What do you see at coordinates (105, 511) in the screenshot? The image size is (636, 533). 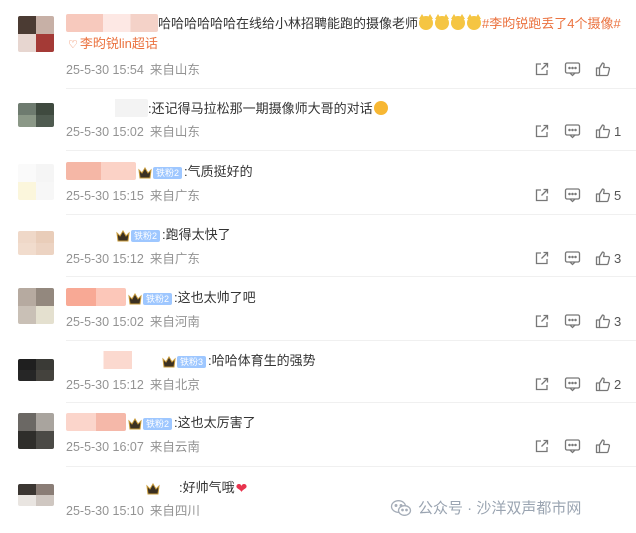 I see `comment-date: 25-5-30 15:10` at bounding box center [105, 511].